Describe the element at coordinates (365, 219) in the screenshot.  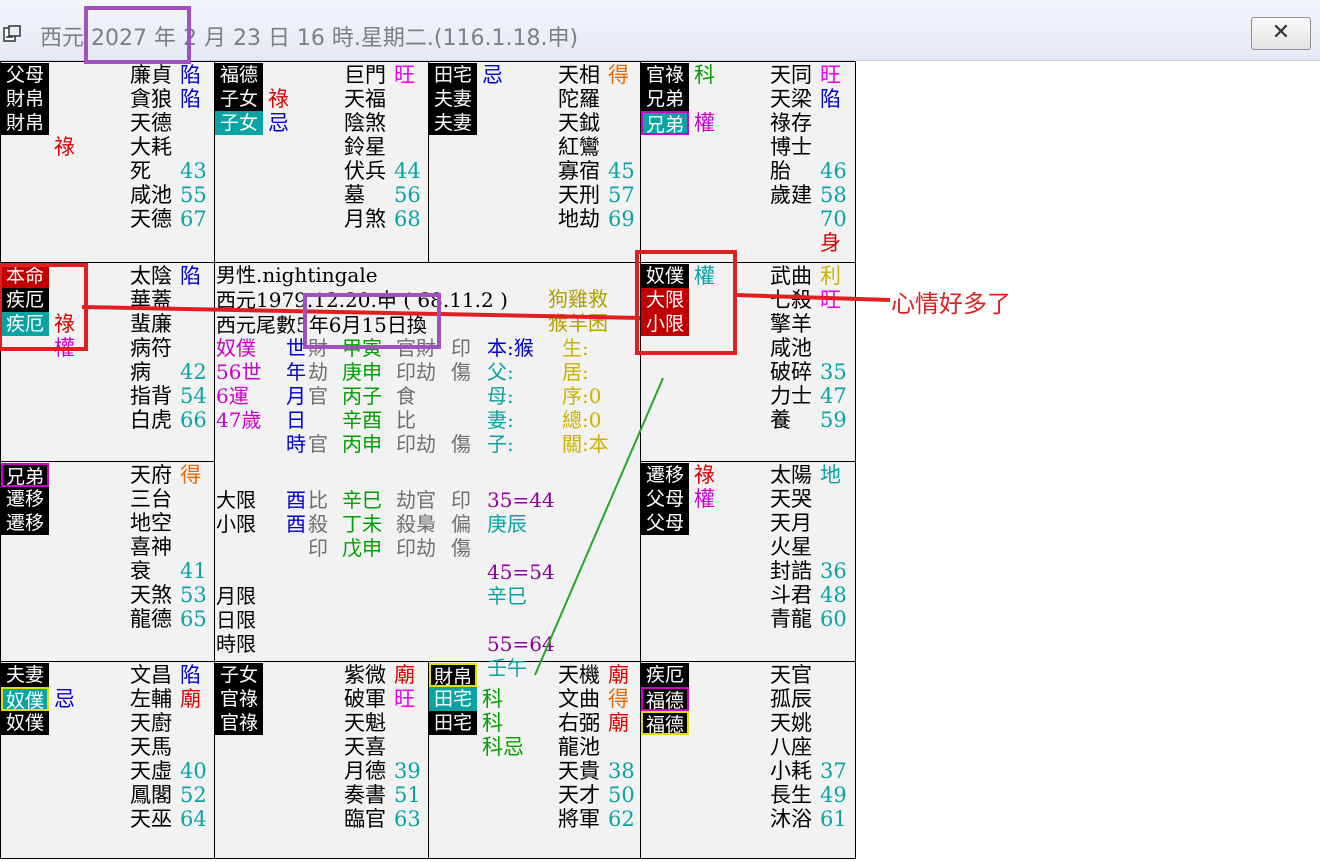
I see `star-name: 月煞` at that location.